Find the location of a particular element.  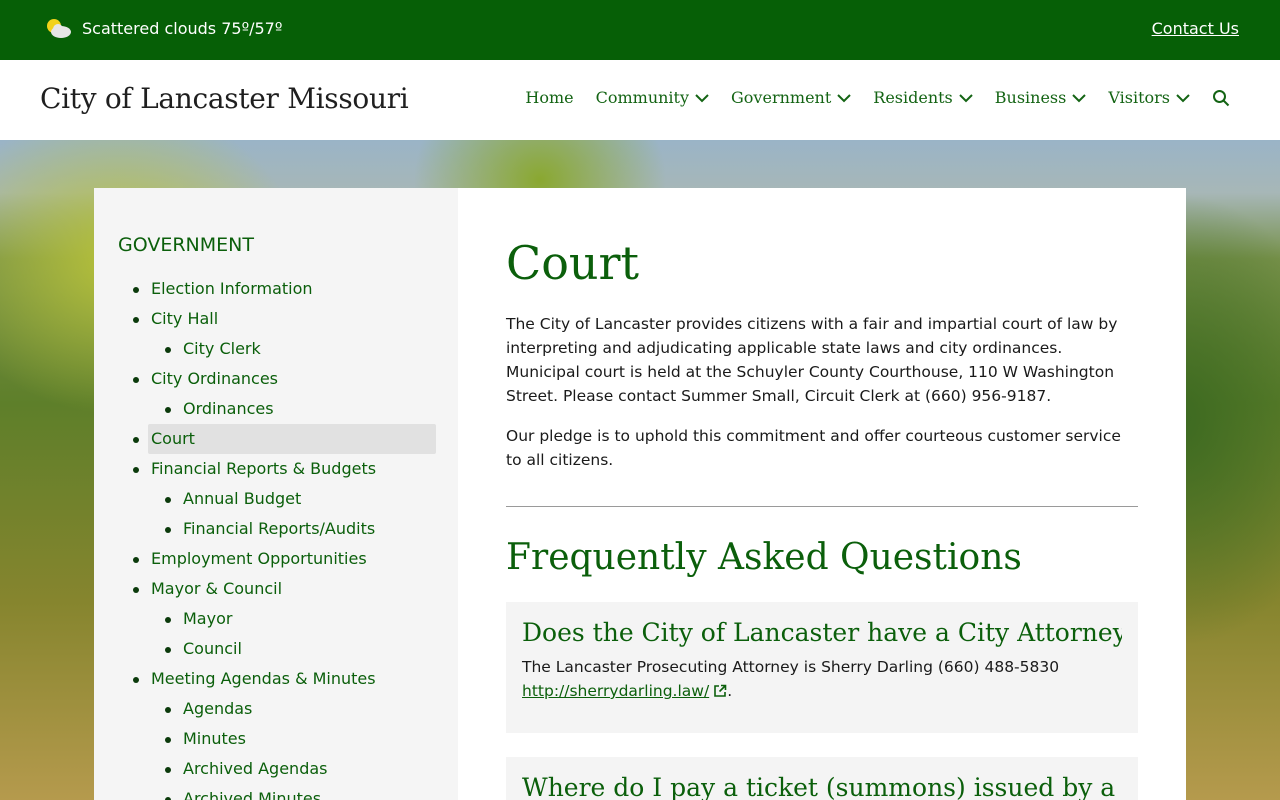

sidebar-item-label: Election Information is located at coordinates (232, 288).